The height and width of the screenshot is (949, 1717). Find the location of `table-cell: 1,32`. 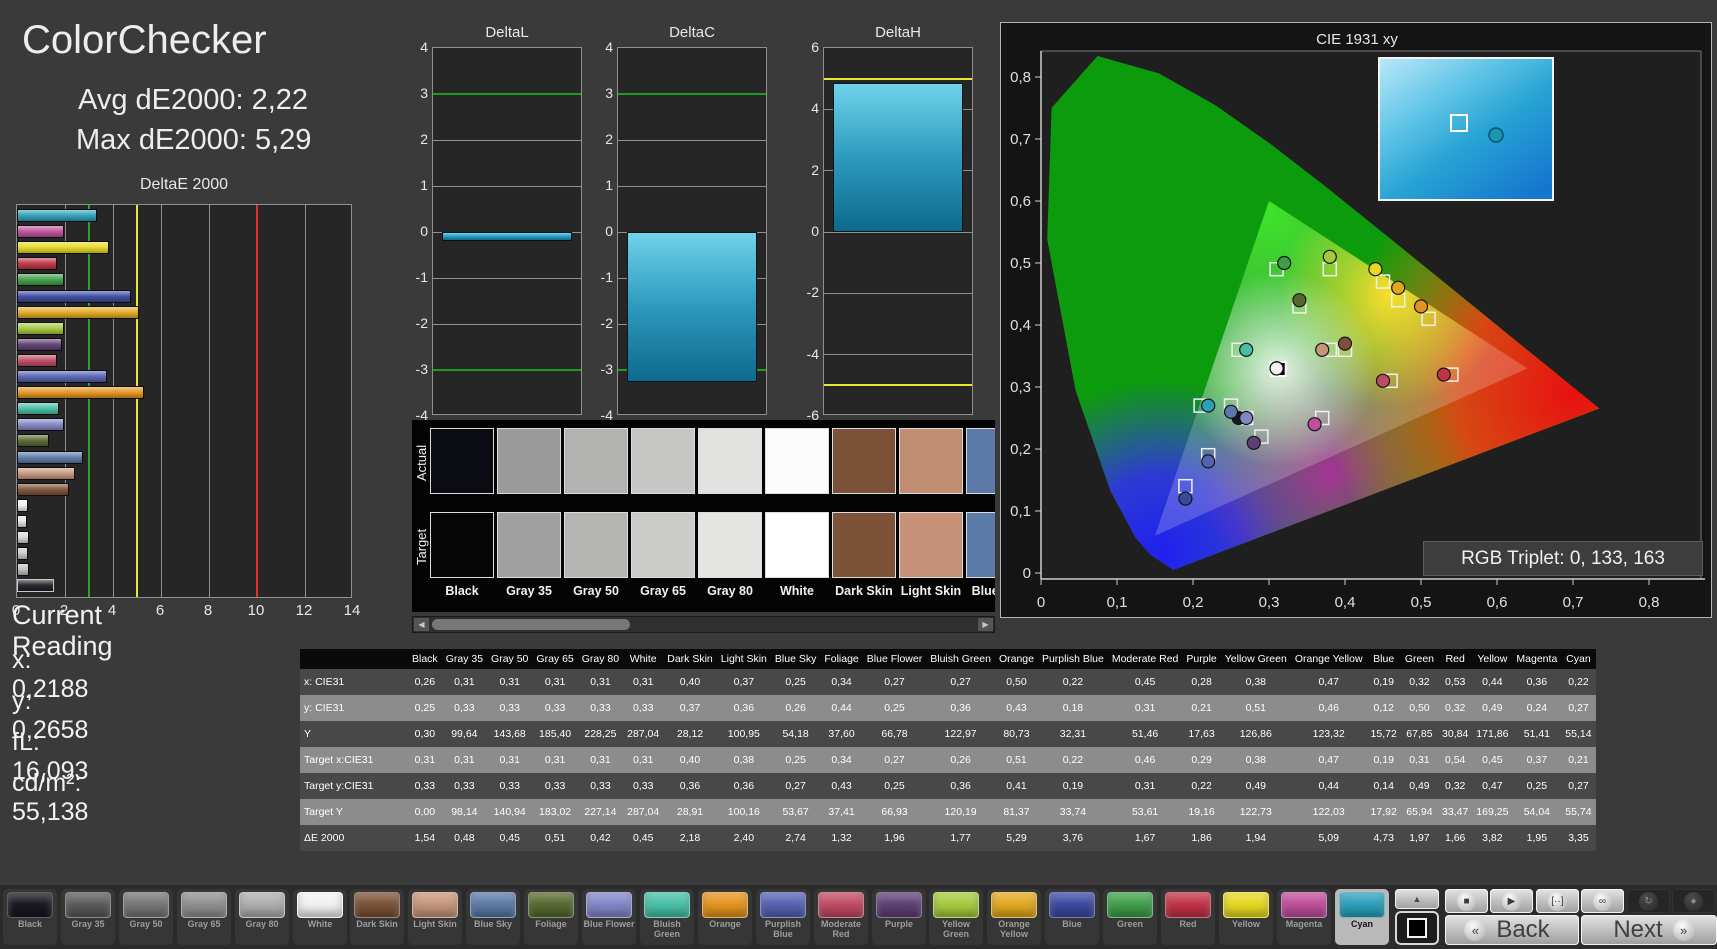

table-cell: 1,32 is located at coordinates (841, 838).